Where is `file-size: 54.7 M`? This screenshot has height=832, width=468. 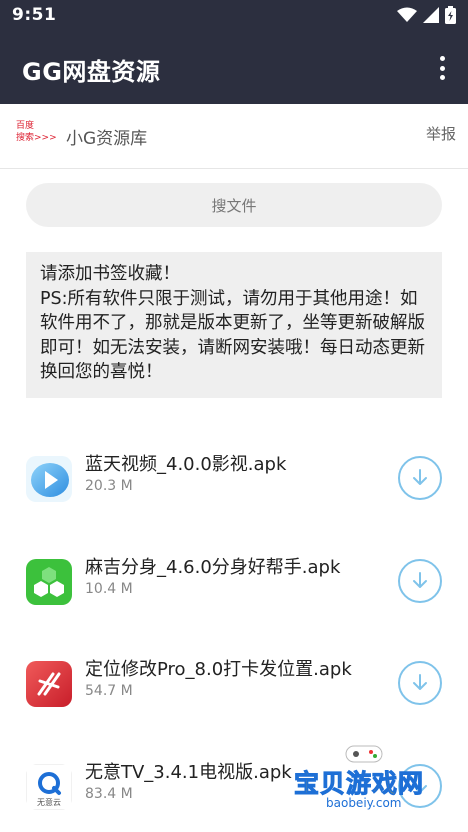
file-size: 54.7 M is located at coordinates (109, 691).